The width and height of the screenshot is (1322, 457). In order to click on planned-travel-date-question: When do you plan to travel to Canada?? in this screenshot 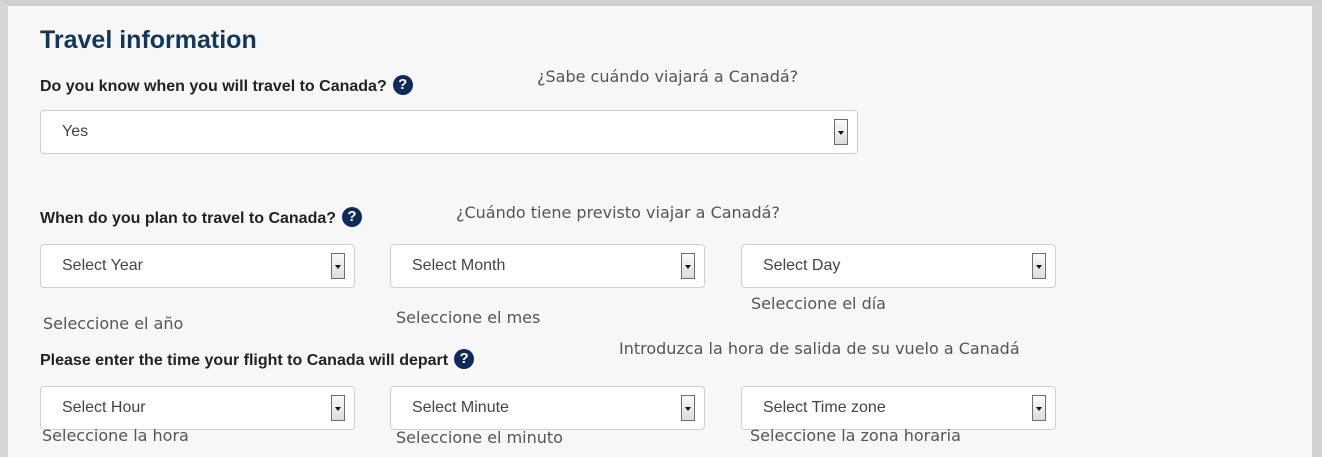, I will do `click(201, 217)`.